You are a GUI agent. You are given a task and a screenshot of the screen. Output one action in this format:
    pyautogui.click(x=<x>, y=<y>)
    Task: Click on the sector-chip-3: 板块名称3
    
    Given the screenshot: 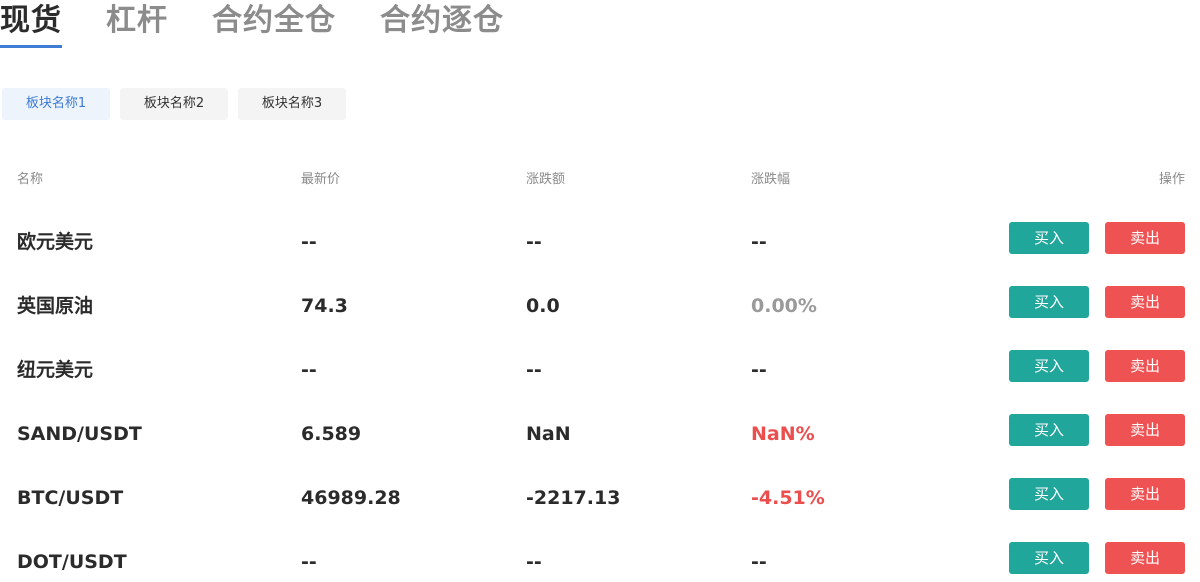 What is the action you would take?
    pyautogui.click(x=292, y=104)
    